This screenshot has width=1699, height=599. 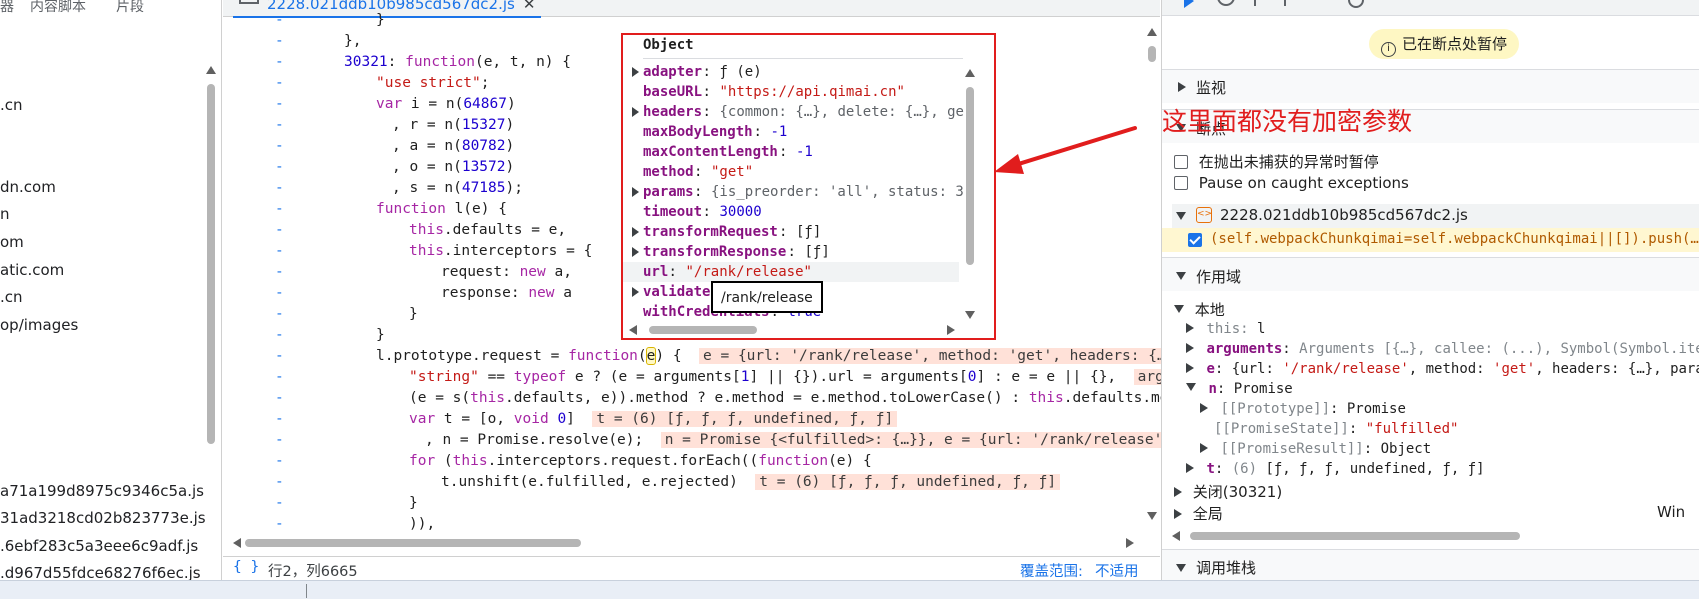 What do you see at coordinates (1219, 277) in the screenshot?
I see `scope-title: 作用域` at bounding box center [1219, 277].